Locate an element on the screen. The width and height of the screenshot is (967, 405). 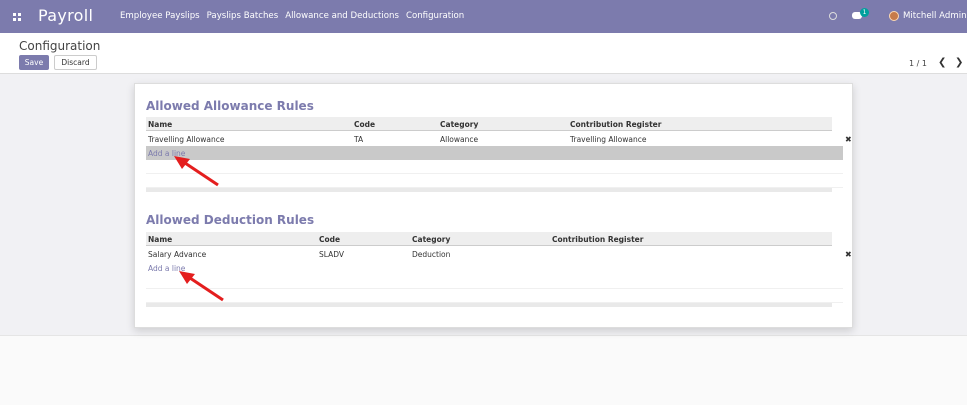
allowance-table-header: Name Code Category Contribution Register is located at coordinates (489, 124).